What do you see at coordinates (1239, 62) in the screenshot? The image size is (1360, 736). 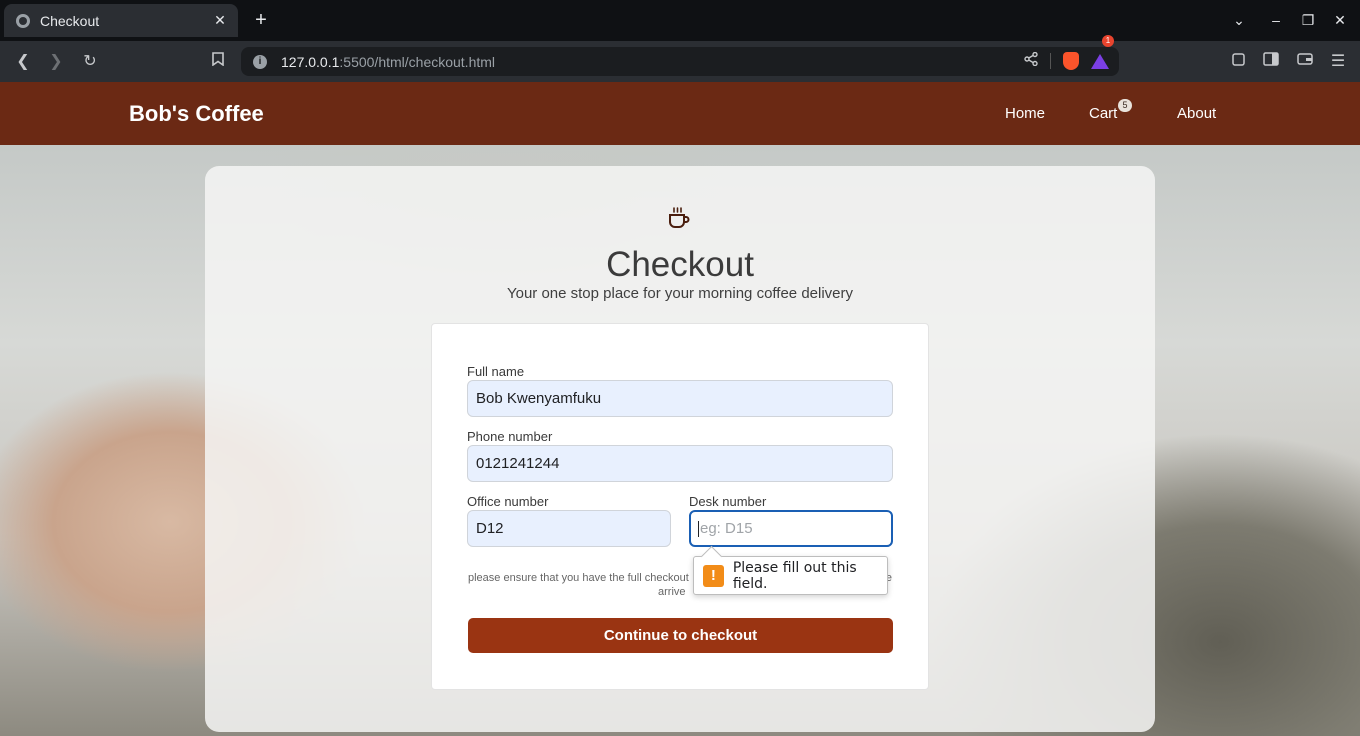 I see `extensions-icon` at bounding box center [1239, 62].